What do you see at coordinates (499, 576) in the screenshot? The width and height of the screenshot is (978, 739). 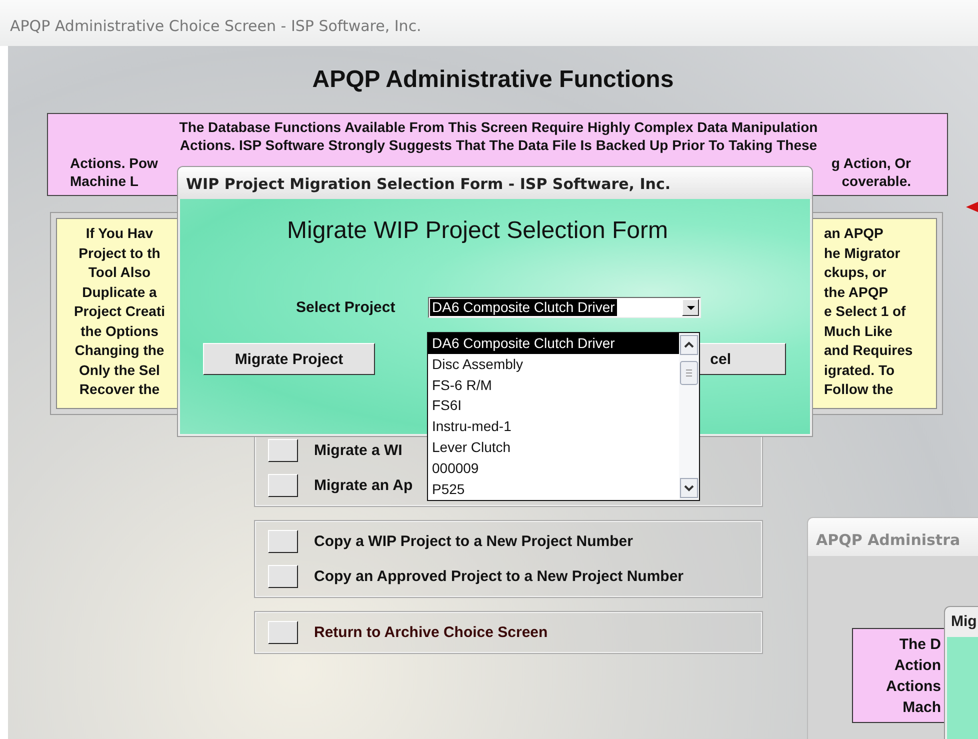 I see `option-label: Copy an Approved Project to a New Project Number` at bounding box center [499, 576].